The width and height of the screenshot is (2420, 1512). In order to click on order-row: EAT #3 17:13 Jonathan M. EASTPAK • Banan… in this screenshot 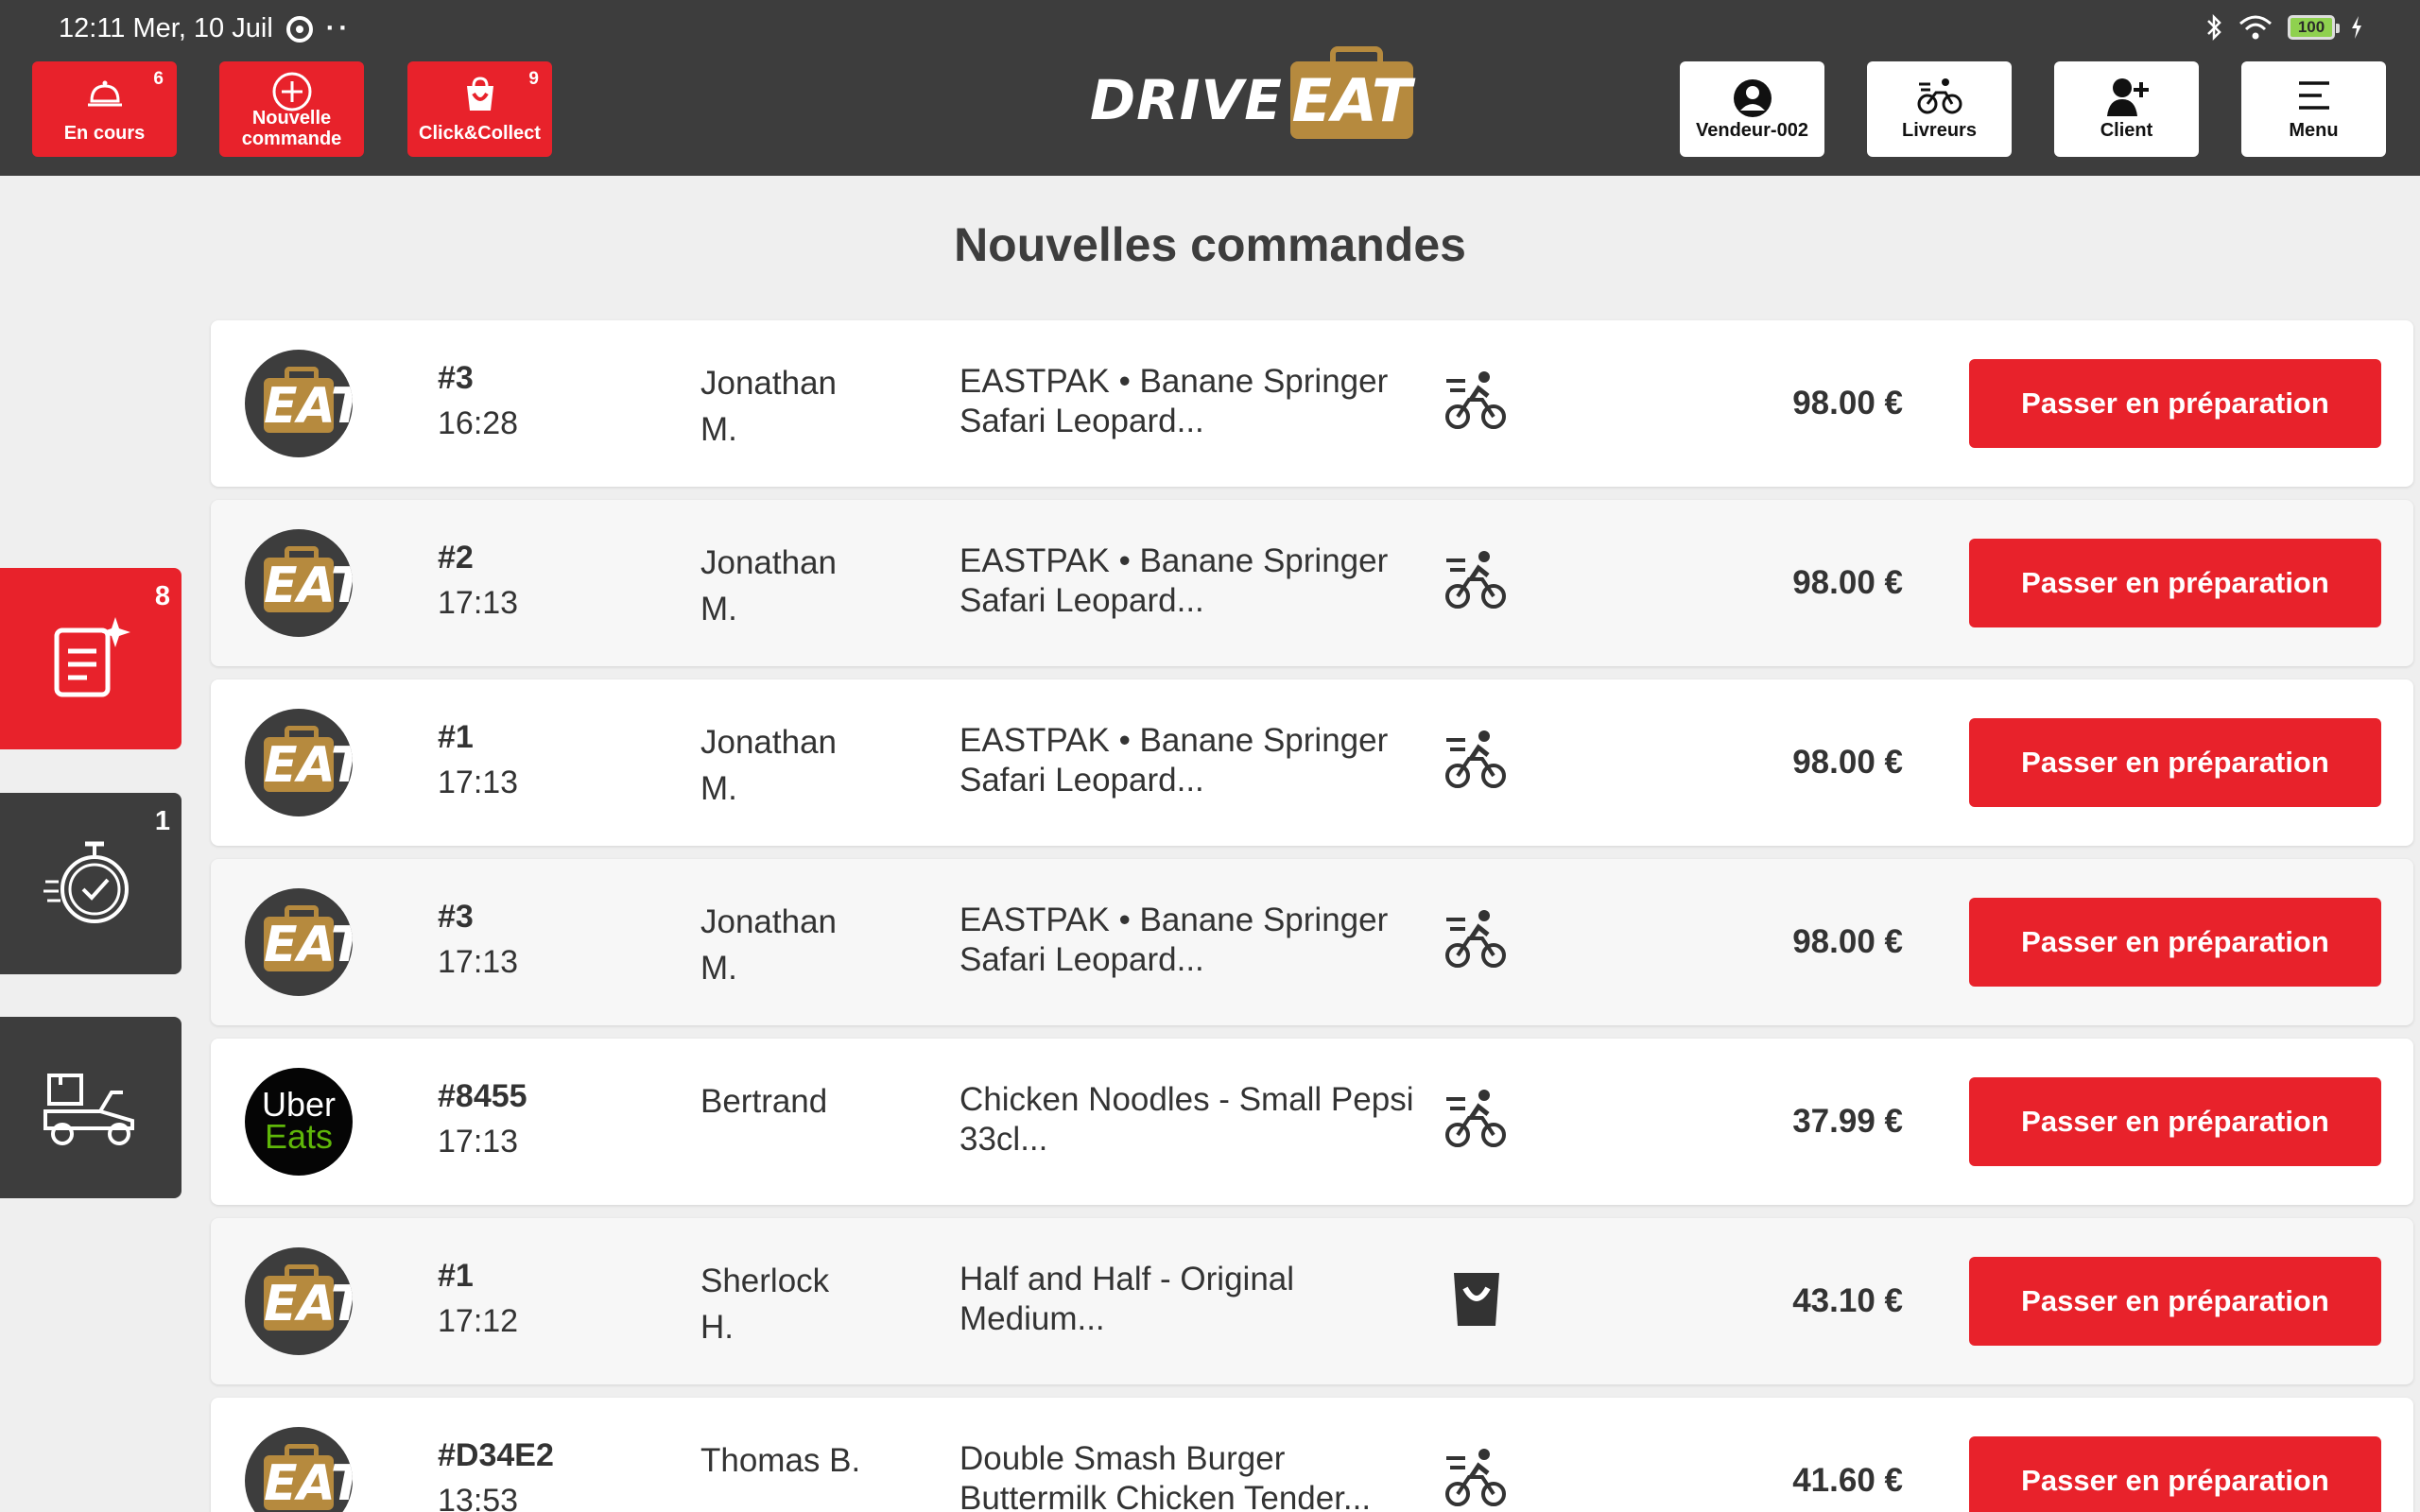, I will do `click(1312, 942)`.